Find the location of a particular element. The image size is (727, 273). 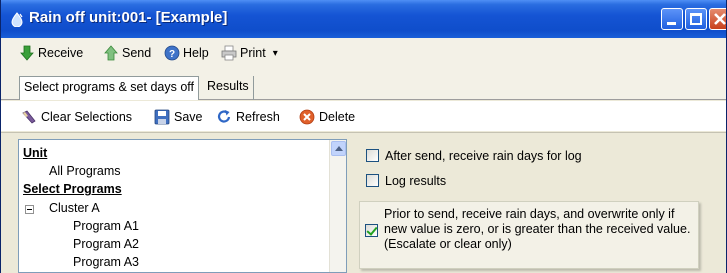

window-title: Rain off unit:001- [Example] is located at coordinates (128, 17).